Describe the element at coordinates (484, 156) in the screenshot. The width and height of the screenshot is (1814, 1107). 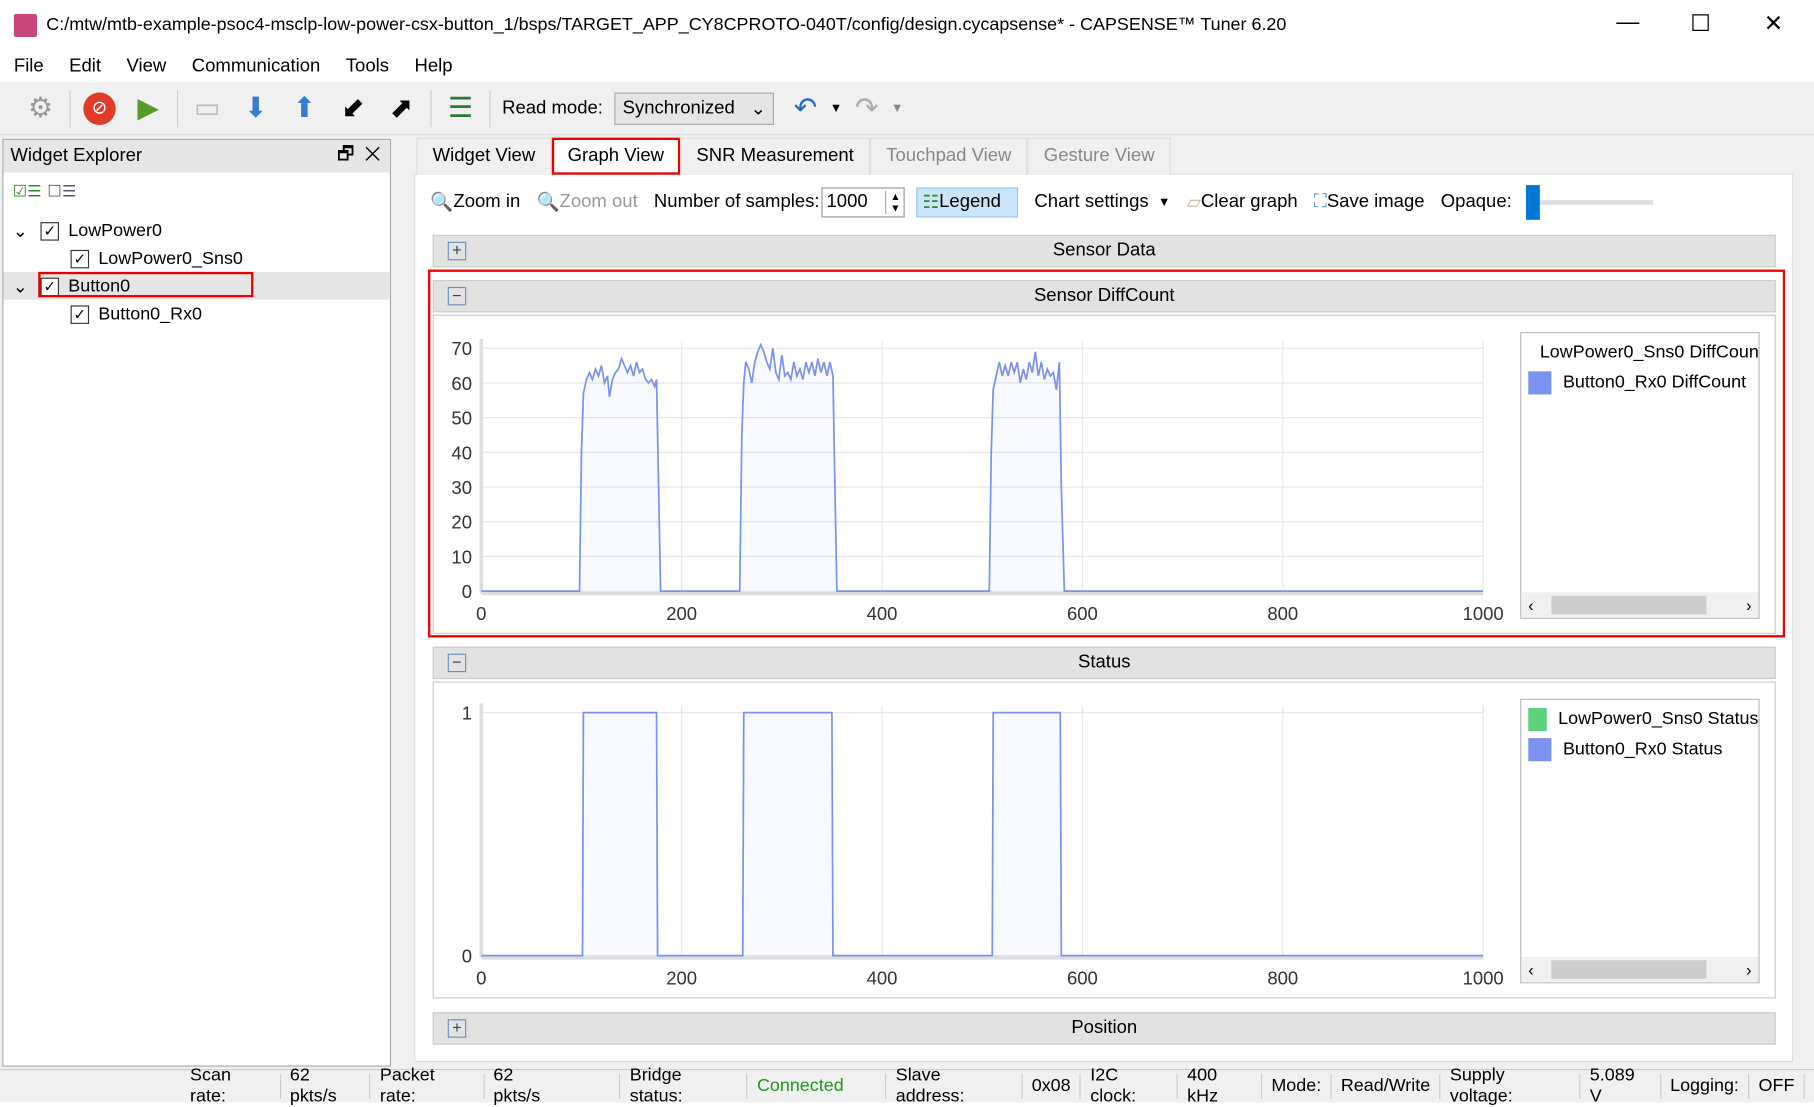
I see `tab-widget-view: Widget View` at that location.